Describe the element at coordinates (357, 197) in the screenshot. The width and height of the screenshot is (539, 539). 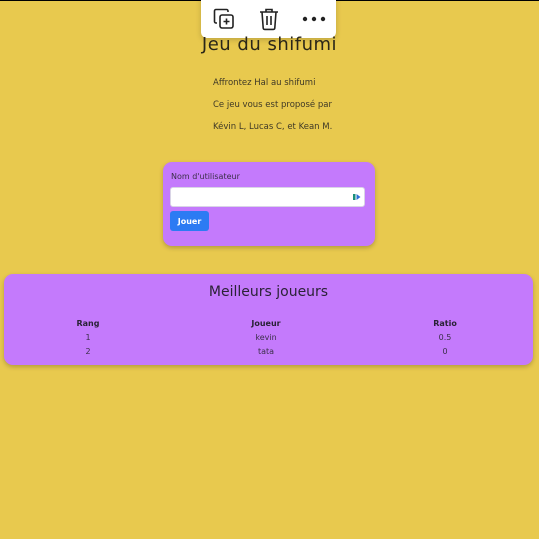
I see `autofill-icon` at that location.